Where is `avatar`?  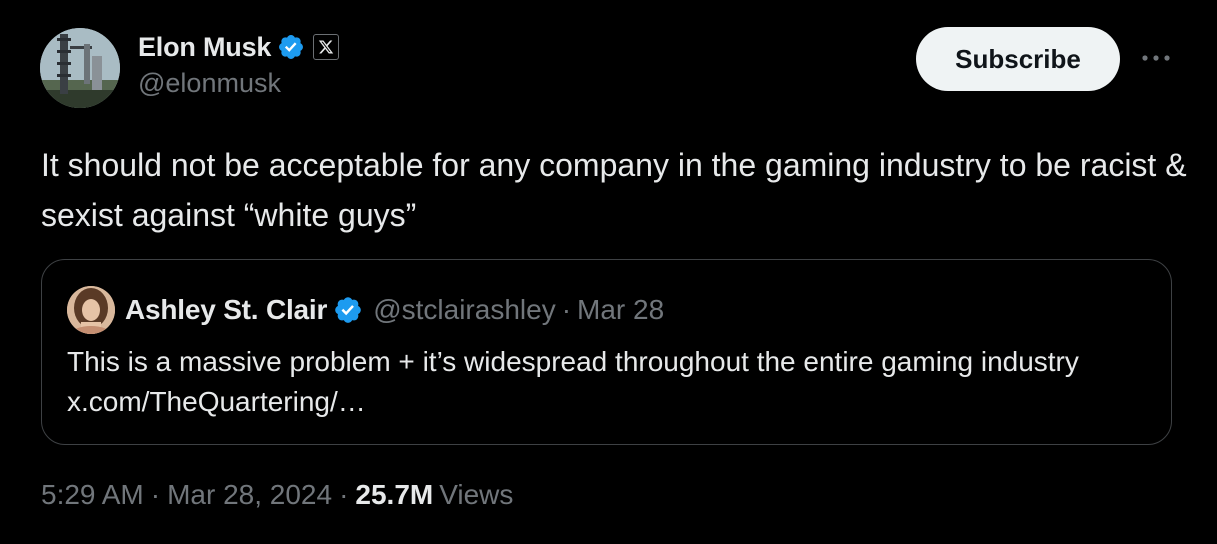 avatar is located at coordinates (80, 68).